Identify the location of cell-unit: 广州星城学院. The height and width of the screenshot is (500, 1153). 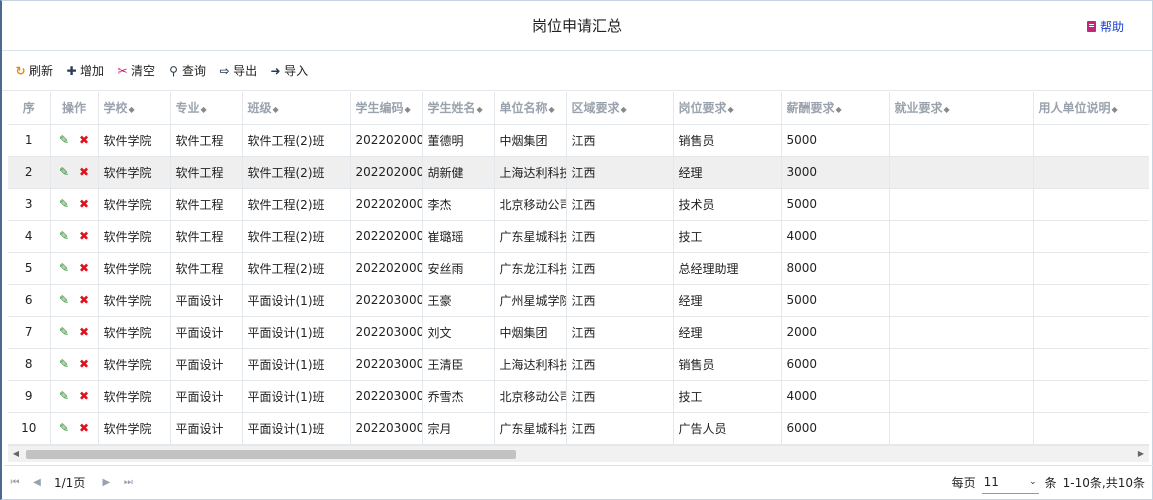
(530, 300).